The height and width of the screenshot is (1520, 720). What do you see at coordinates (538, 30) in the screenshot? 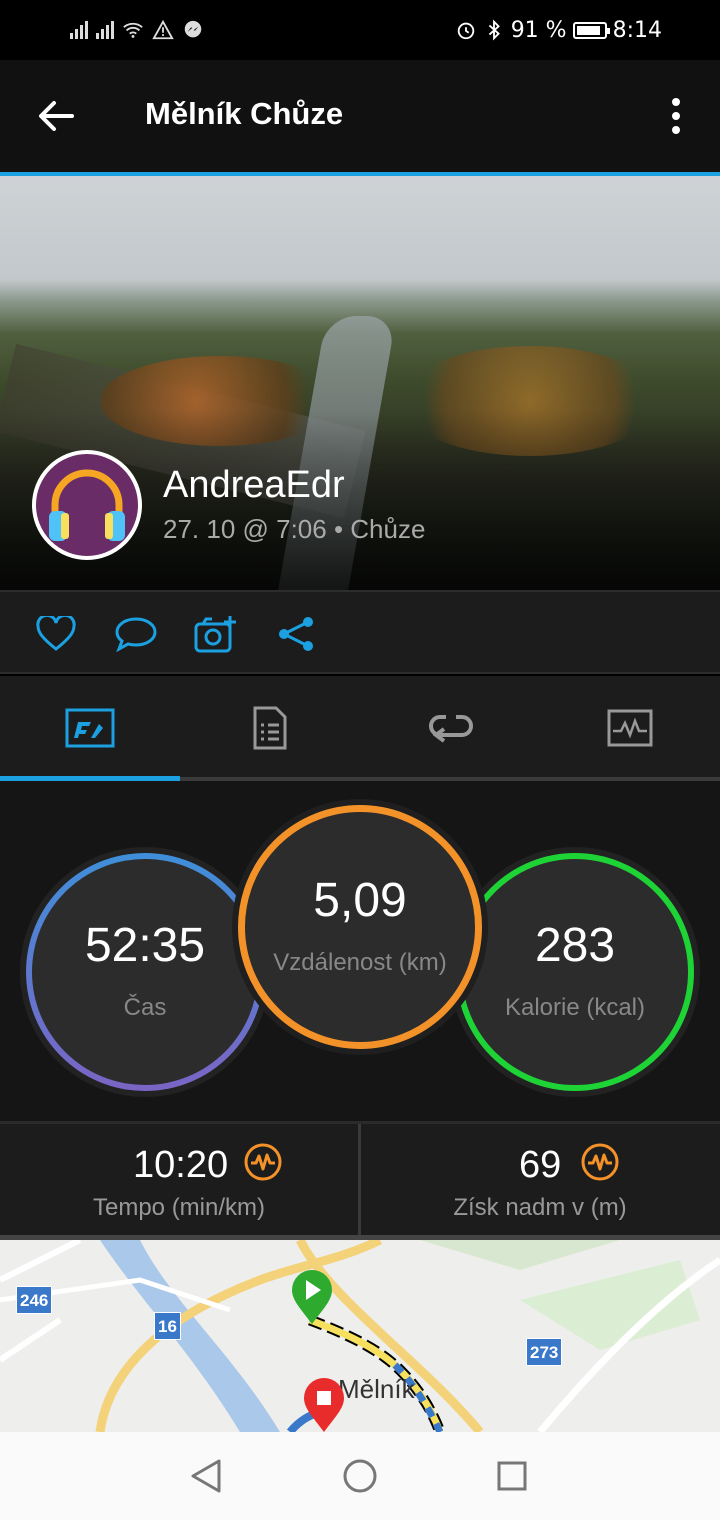
I see `battery-percent: 91 %` at bounding box center [538, 30].